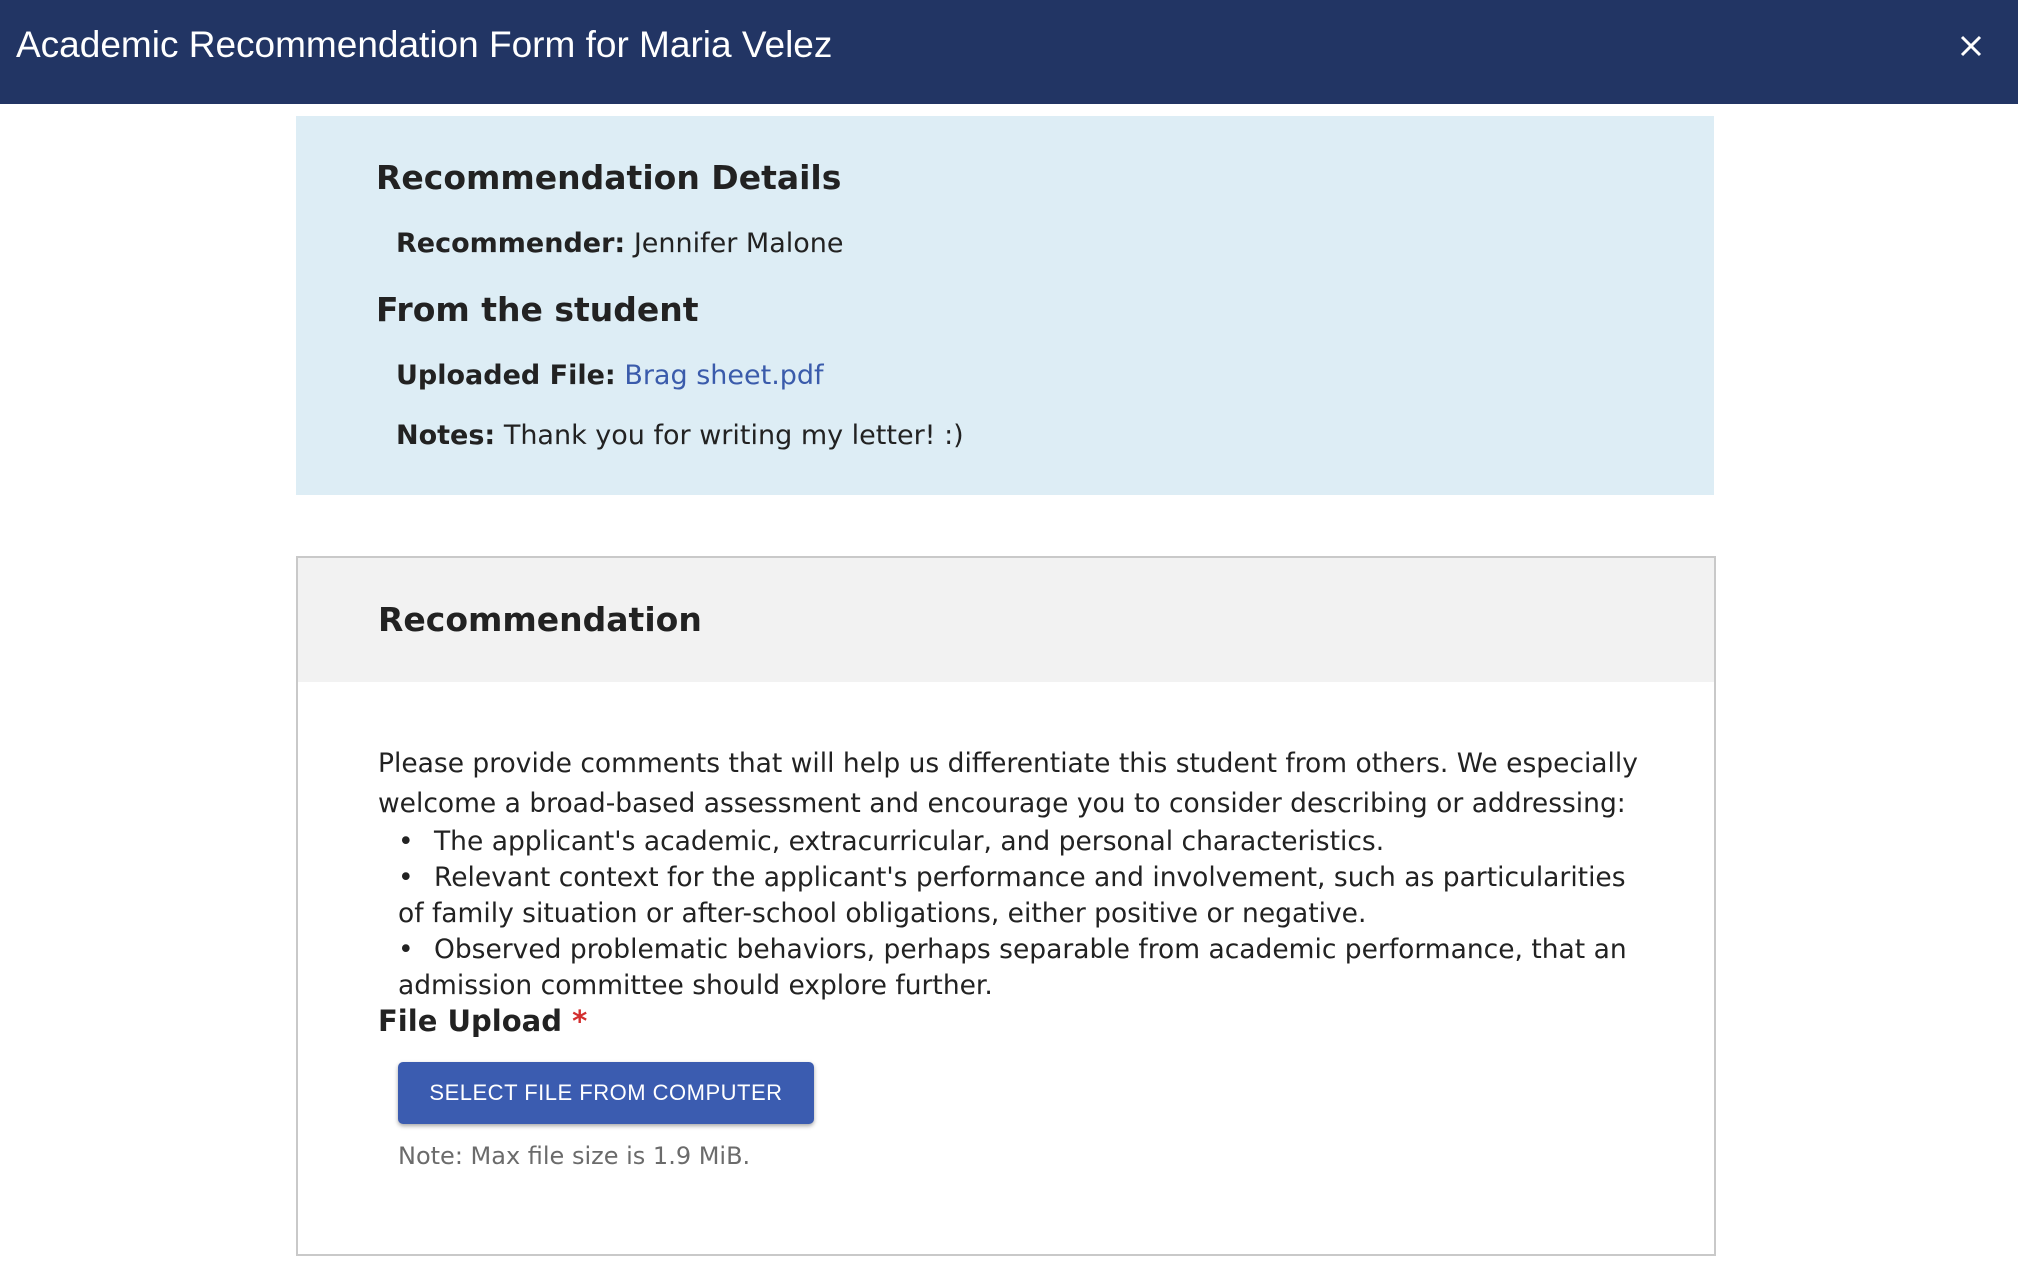 This screenshot has width=2018, height=1274. I want to click on uploaded-file-link: Brag sheet.pdf, so click(723, 375).